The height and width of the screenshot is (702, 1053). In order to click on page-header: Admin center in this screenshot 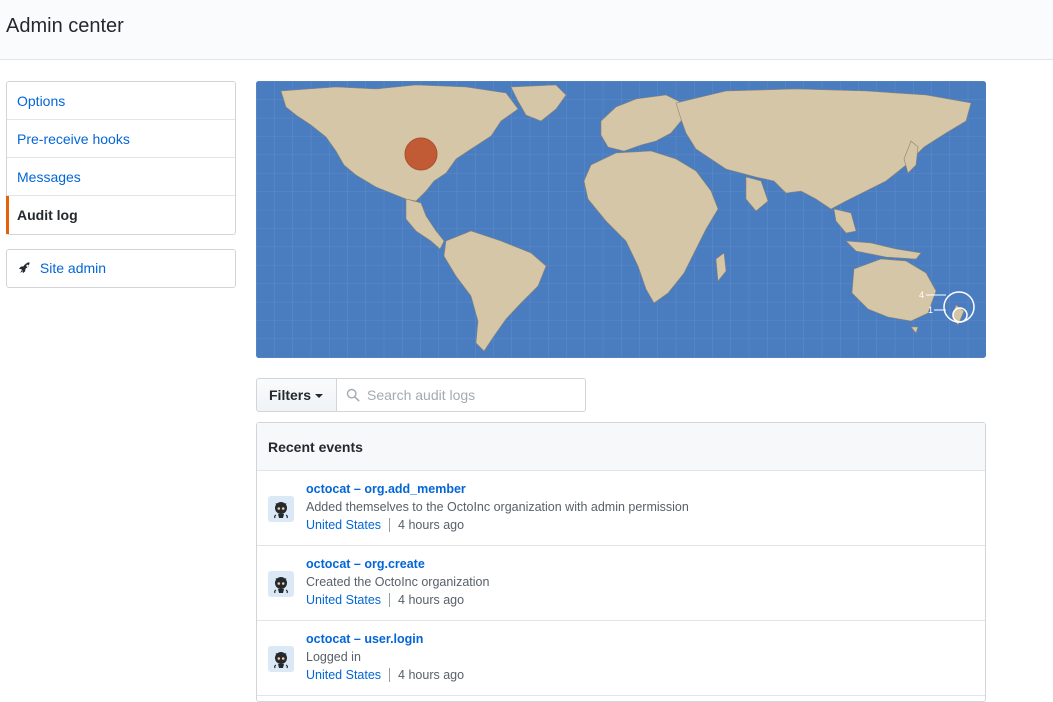, I will do `click(526, 30)`.